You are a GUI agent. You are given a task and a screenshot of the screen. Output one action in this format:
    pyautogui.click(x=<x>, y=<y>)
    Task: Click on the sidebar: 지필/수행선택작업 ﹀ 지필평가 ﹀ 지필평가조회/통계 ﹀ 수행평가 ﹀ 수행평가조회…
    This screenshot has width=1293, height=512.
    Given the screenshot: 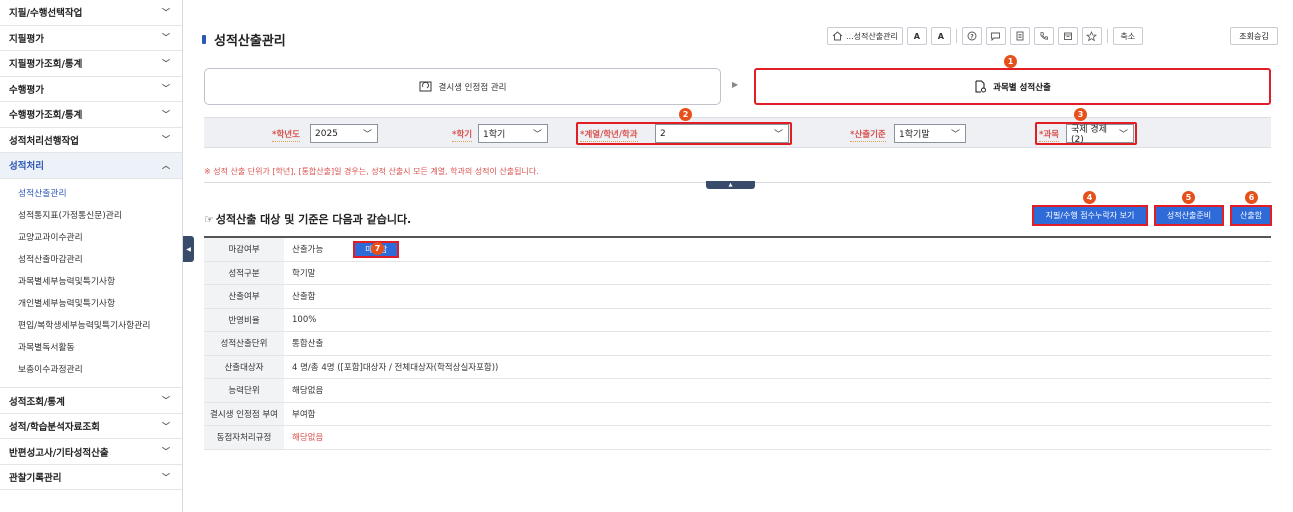 What is the action you would take?
    pyautogui.click(x=91, y=256)
    